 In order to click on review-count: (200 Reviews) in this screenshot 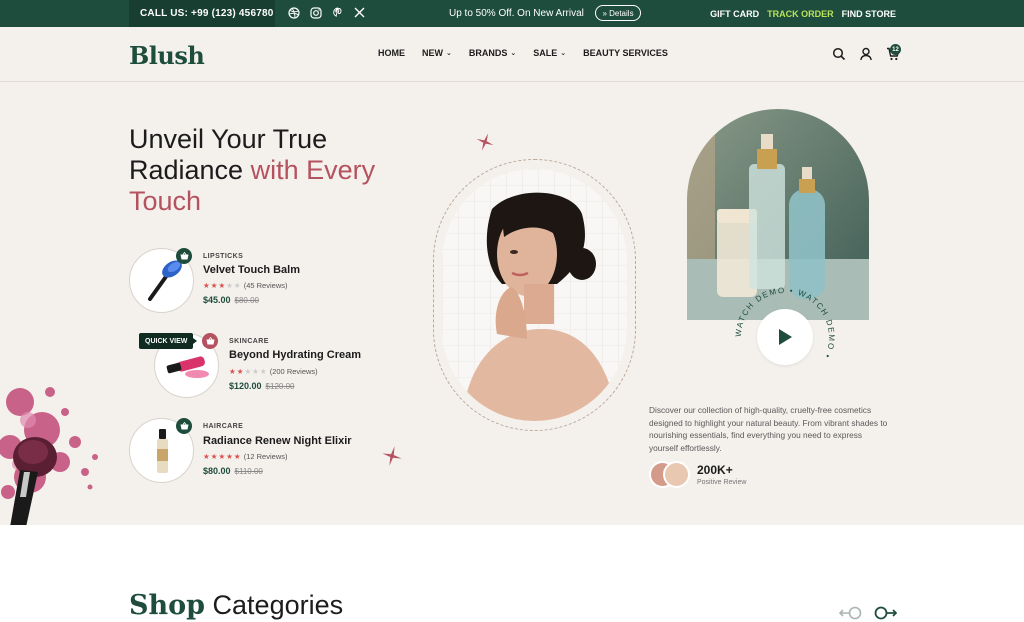, I will do `click(293, 371)`.